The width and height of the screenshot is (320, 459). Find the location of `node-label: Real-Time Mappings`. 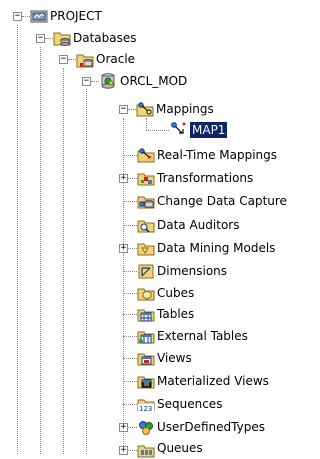

node-label: Real-Time Mappings is located at coordinates (217, 155).